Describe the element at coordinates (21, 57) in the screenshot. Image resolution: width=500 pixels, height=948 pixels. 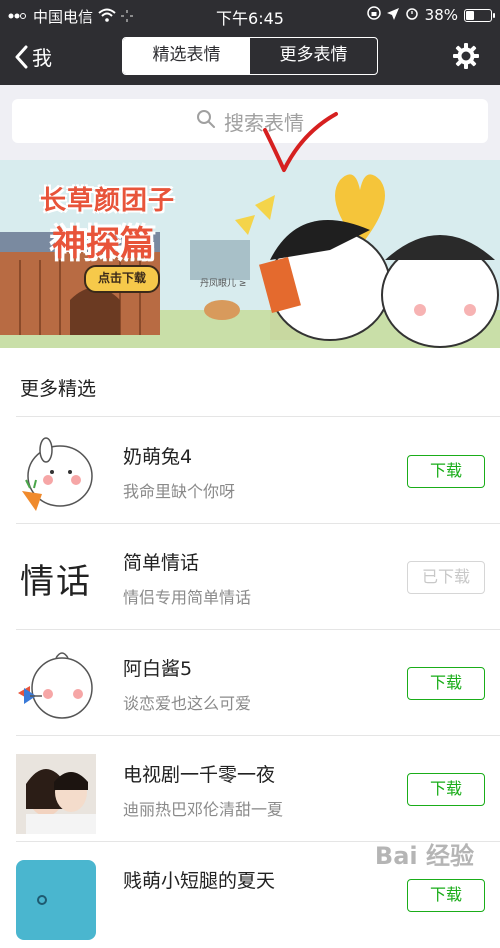
I see `chevron-left-icon` at that location.